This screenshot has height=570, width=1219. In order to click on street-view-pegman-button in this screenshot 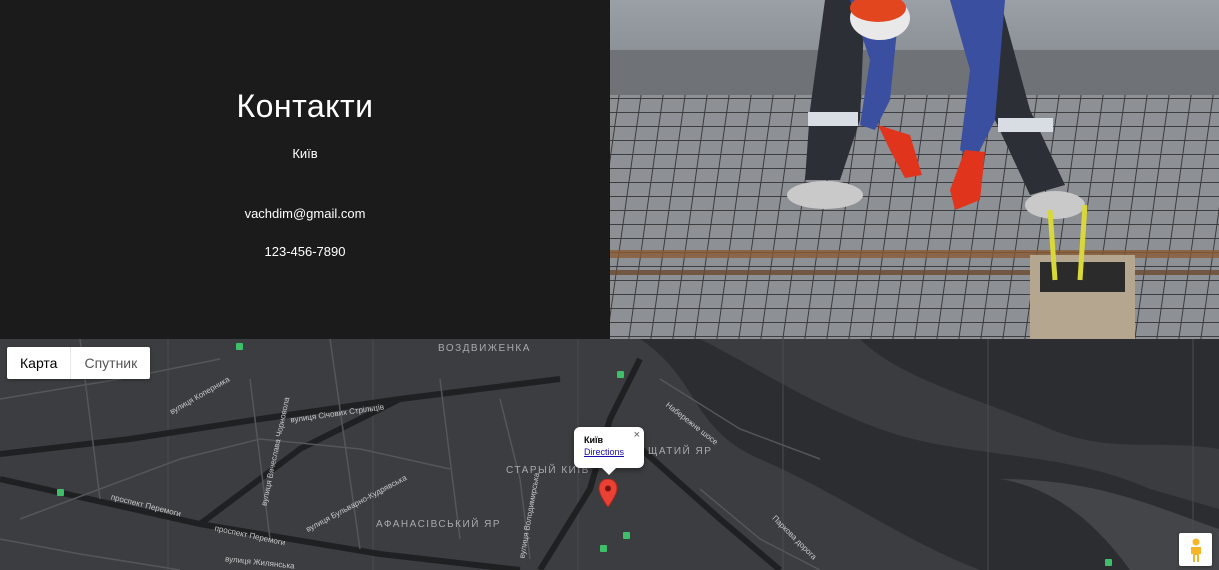, I will do `click(1195, 549)`.